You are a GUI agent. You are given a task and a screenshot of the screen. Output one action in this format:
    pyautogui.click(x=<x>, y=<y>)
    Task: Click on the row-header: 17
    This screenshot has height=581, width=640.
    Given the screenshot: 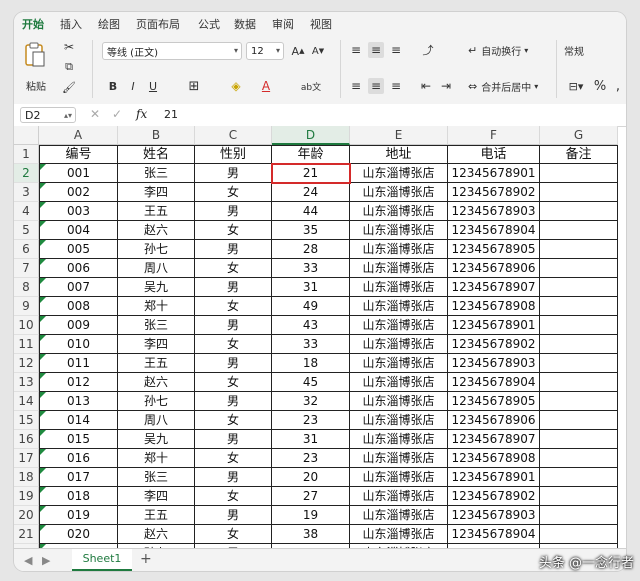 What is the action you would take?
    pyautogui.click(x=26, y=458)
    